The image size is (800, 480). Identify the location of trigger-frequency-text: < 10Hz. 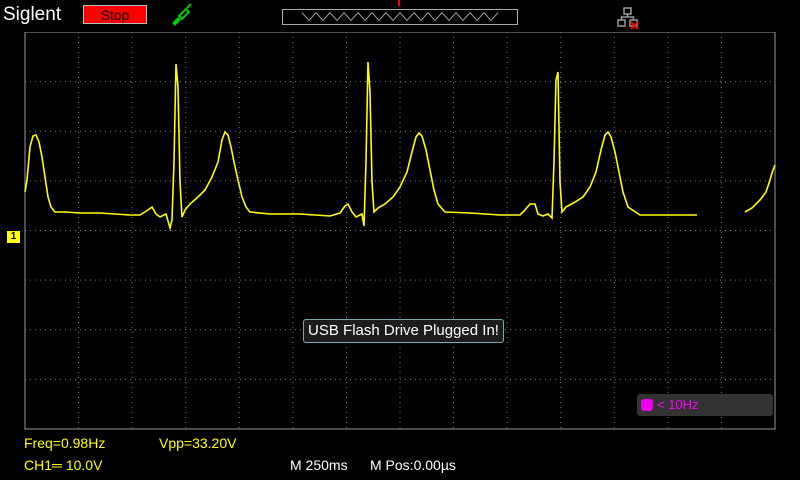
(678, 404).